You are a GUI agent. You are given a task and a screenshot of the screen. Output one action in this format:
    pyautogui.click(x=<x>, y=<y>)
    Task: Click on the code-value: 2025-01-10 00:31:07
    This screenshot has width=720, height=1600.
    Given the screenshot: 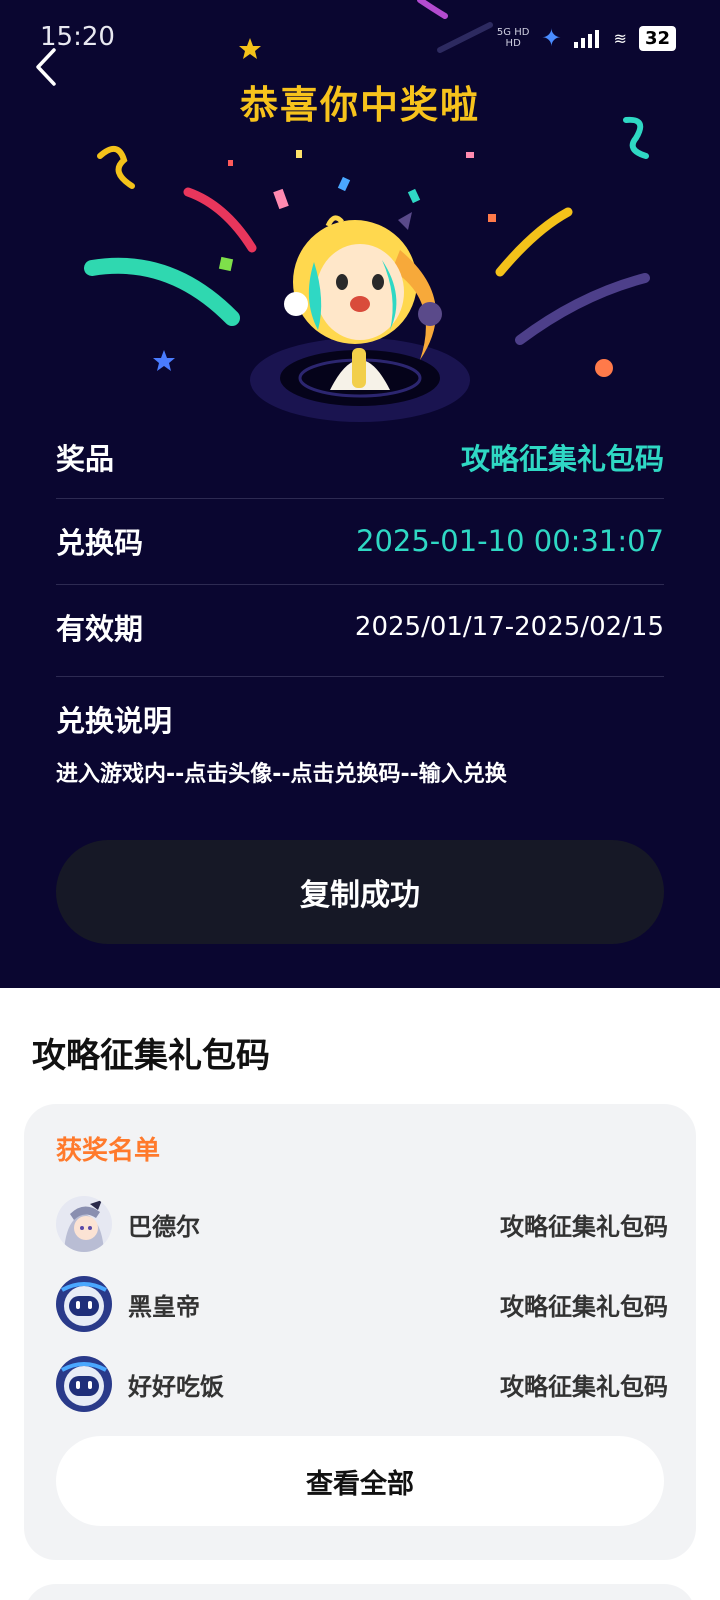 What is the action you would take?
    pyautogui.click(x=510, y=541)
    